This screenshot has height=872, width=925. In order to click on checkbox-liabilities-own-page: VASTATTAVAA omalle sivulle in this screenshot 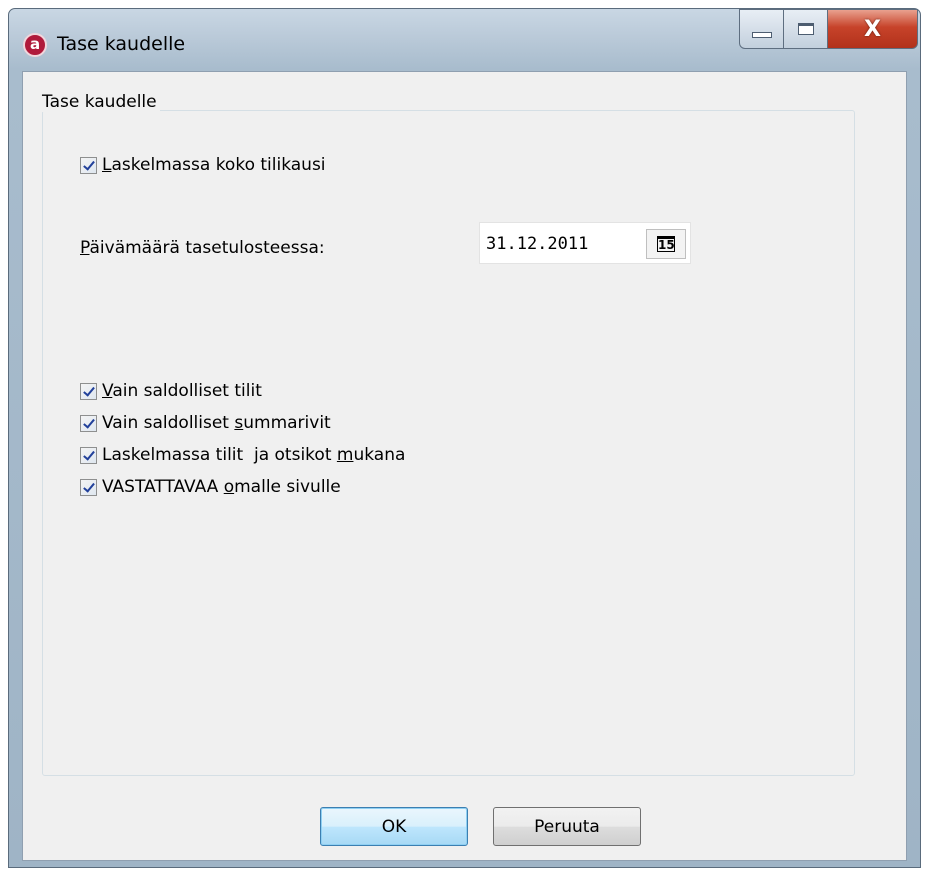, I will do `click(210, 487)`.